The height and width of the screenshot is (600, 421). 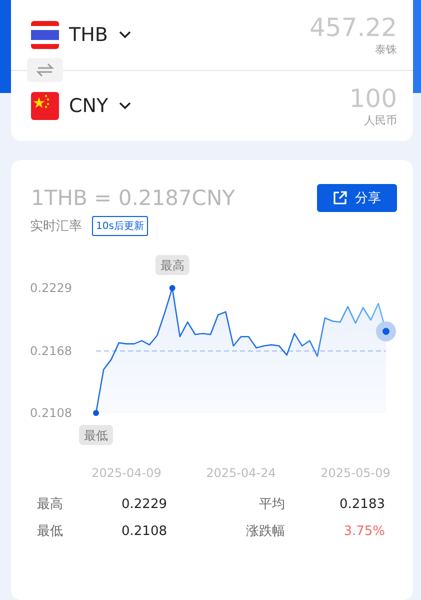 What do you see at coordinates (56, 226) in the screenshot?
I see `rate-label: 实时汇率` at bounding box center [56, 226].